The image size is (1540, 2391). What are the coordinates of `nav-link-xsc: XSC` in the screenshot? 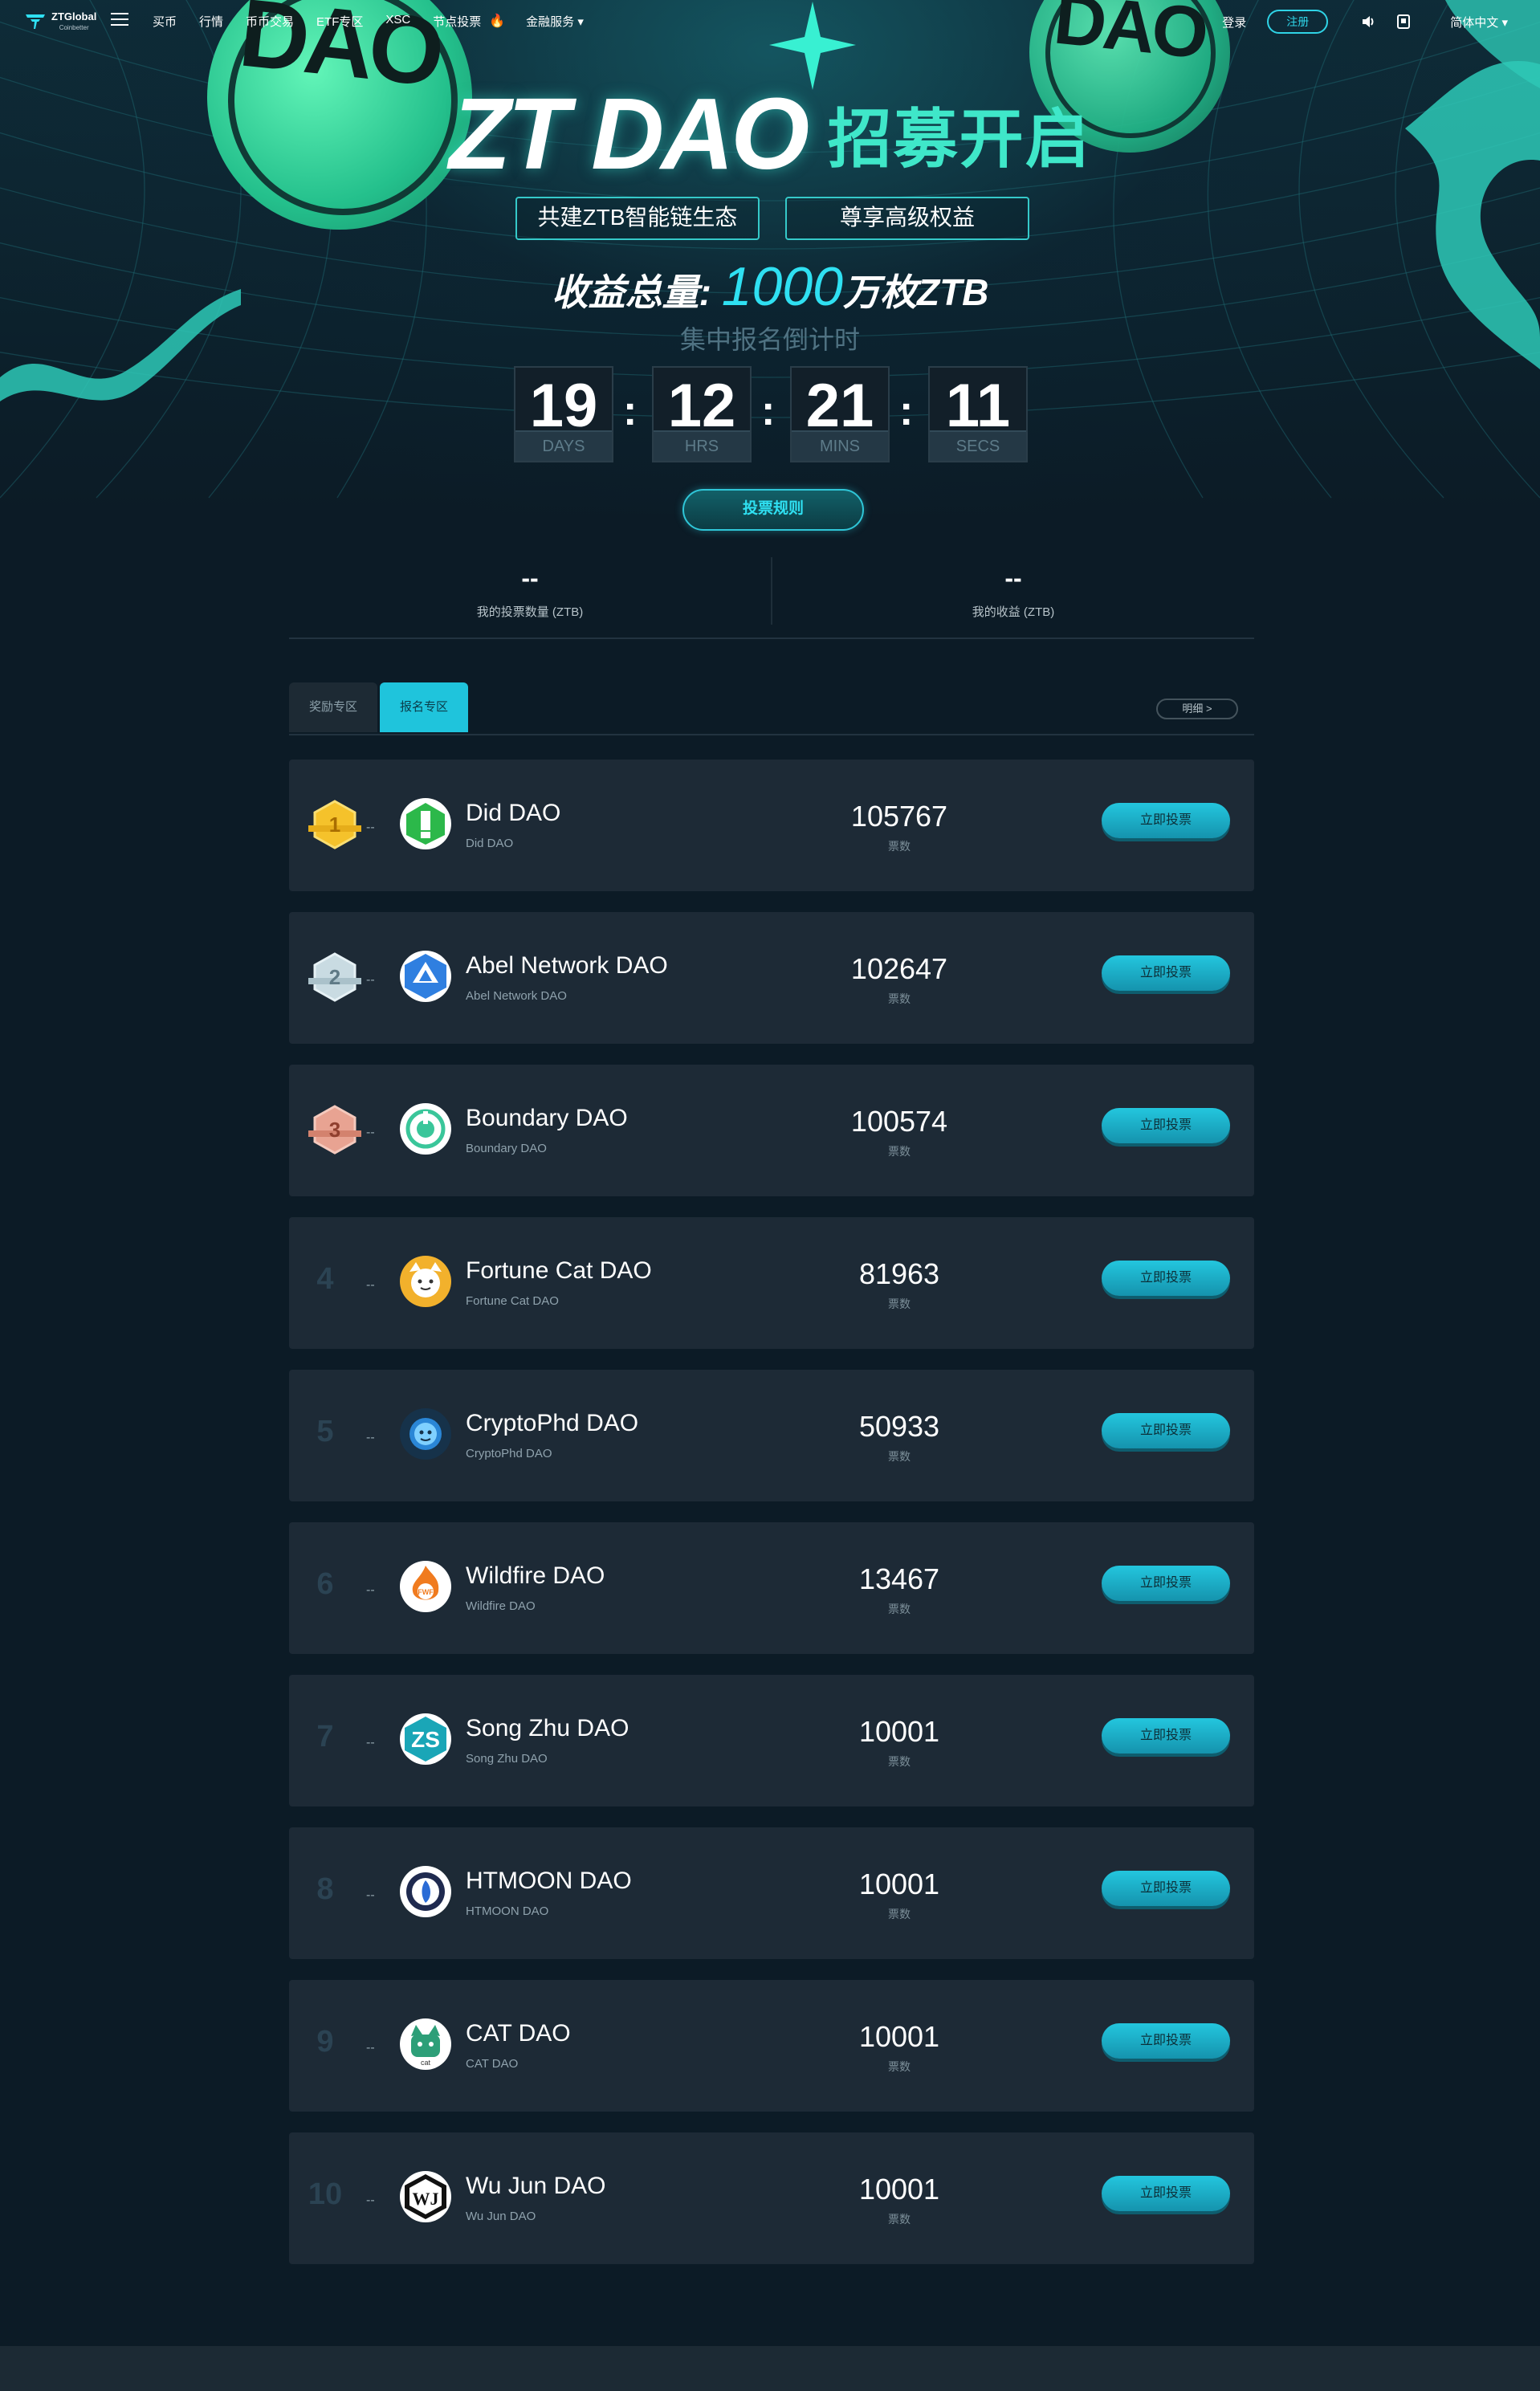 It's located at (397, 21).